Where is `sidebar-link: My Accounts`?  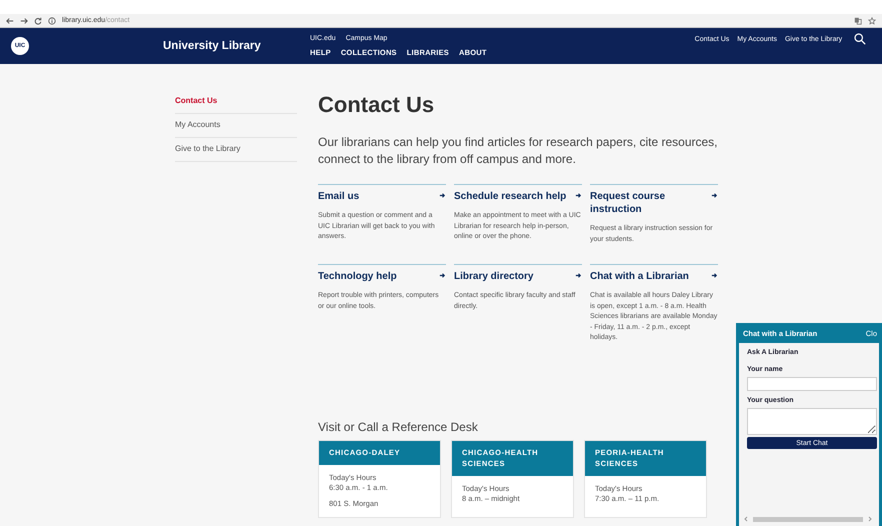 sidebar-link: My Accounts is located at coordinates (236, 126).